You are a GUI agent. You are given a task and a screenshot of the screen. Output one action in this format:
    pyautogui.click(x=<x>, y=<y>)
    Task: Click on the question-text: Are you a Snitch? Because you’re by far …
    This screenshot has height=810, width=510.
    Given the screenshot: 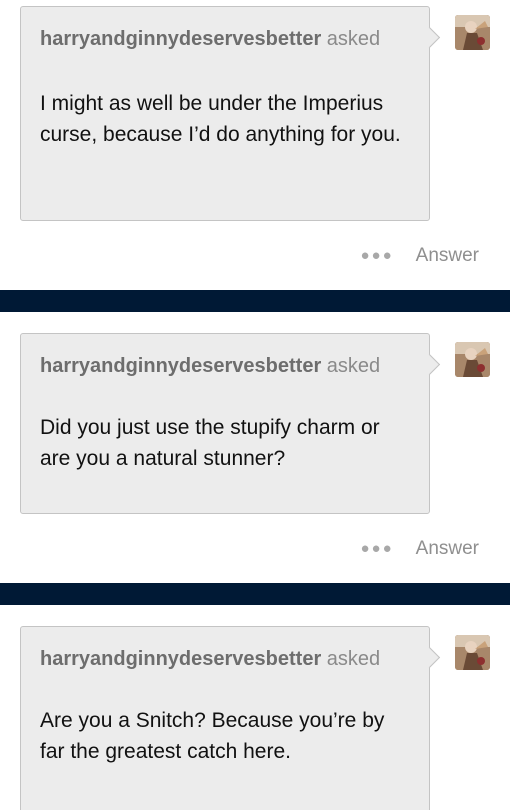 What is the action you would take?
    pyautogui.click(x=212, y=736)
    